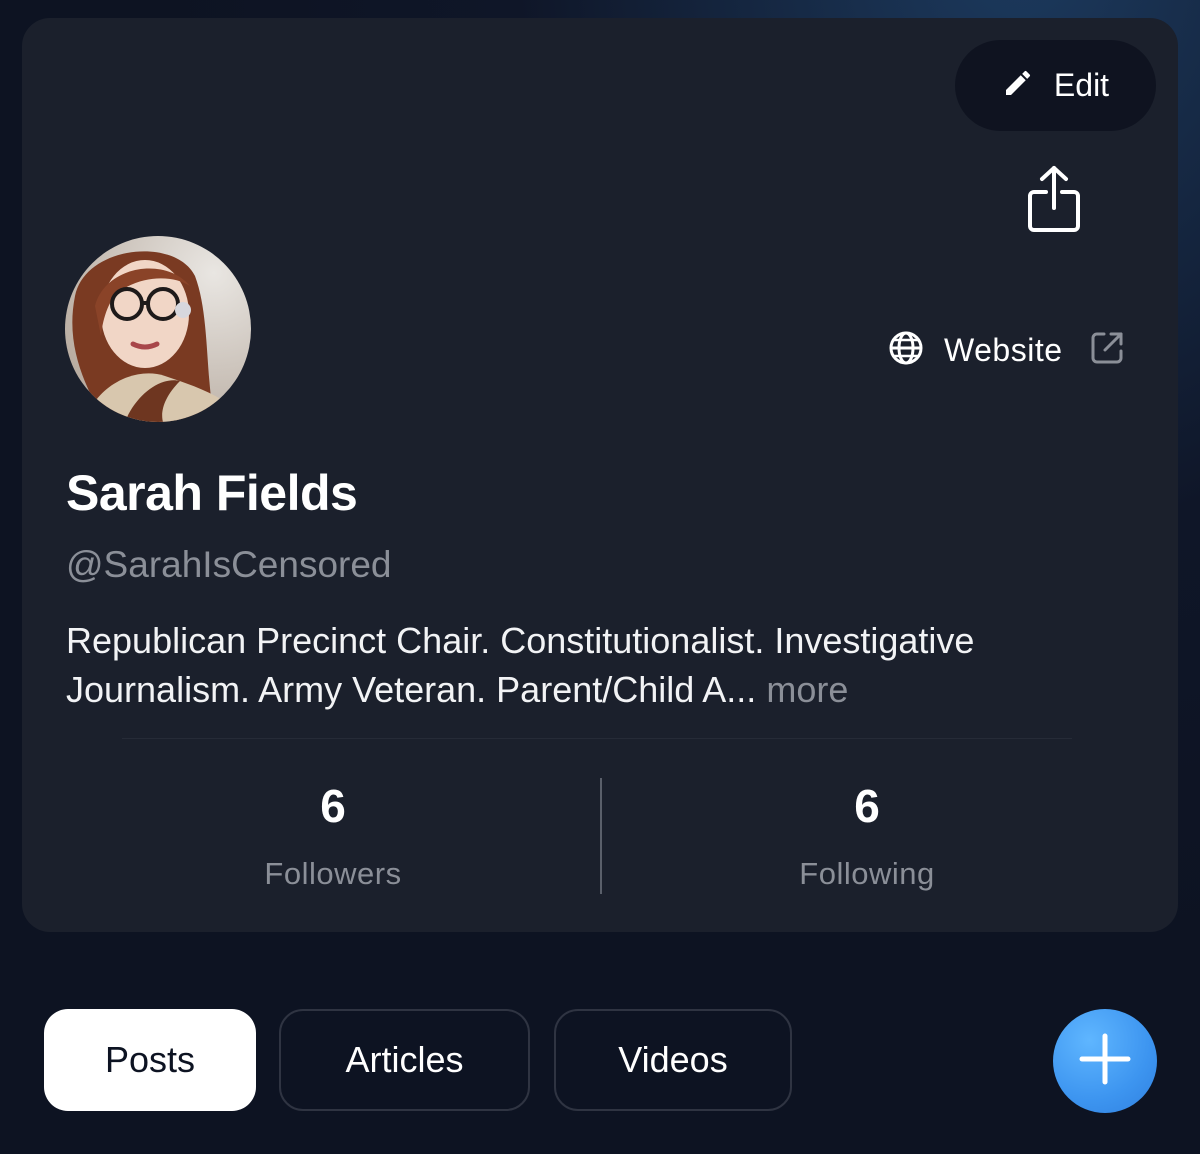 The image size is (1200, 1154). I want to click on followers-count: 6, so click(333, 806).